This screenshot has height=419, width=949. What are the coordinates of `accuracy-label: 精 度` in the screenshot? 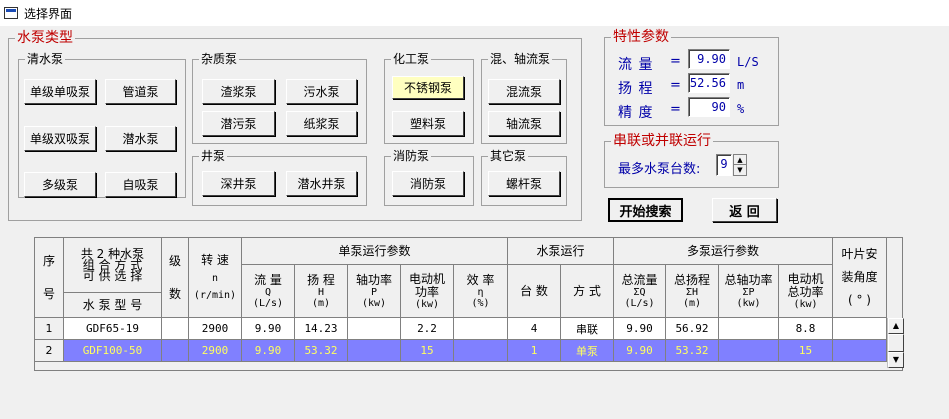 It's located at (636, 113).